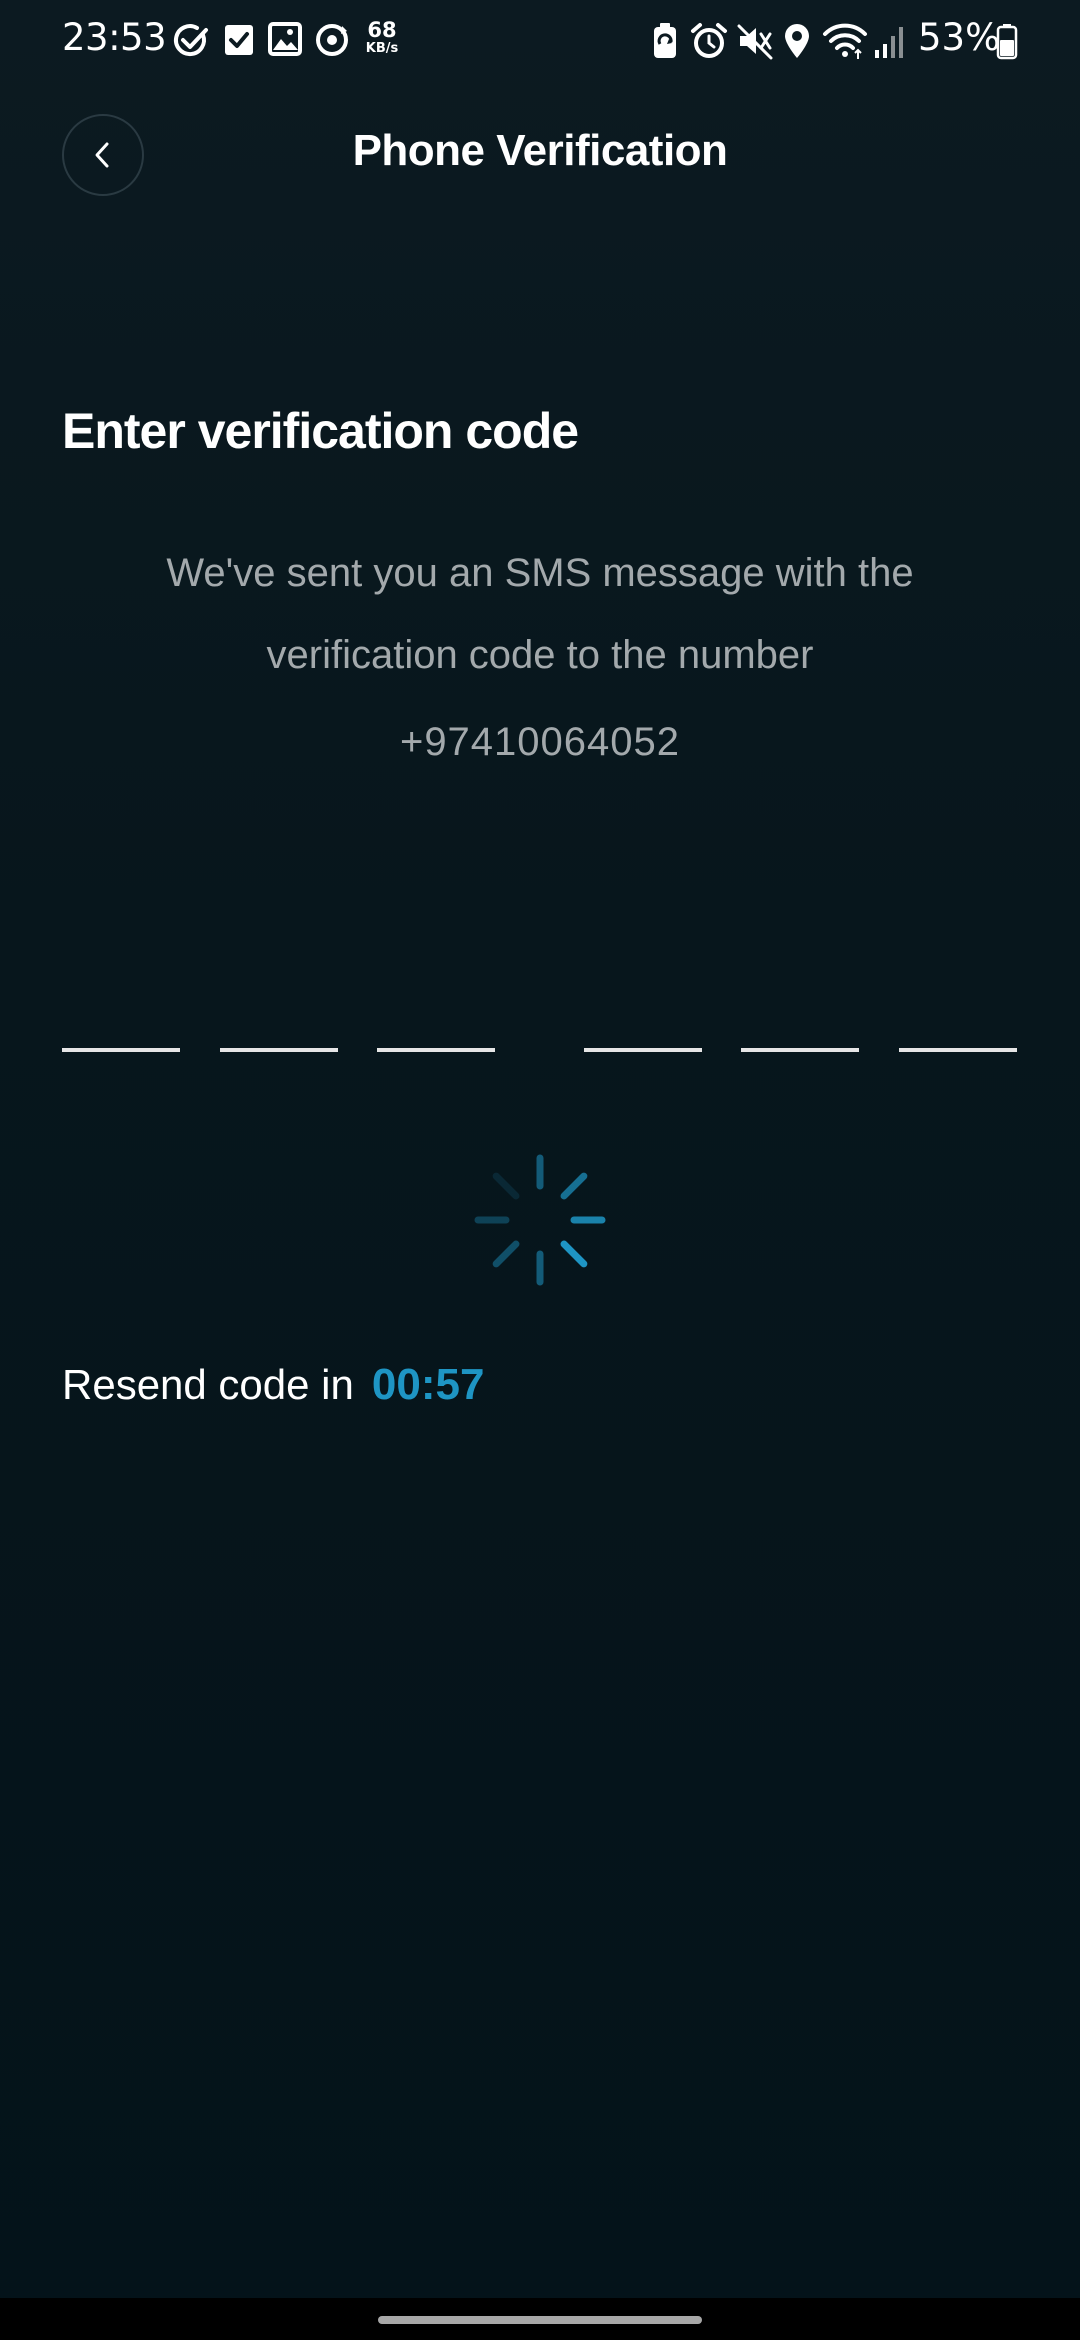  What do you see at coordinates (959, 37) in the screenshot?
I see `battery-percent: 53%` at bounding box center [959, 37].